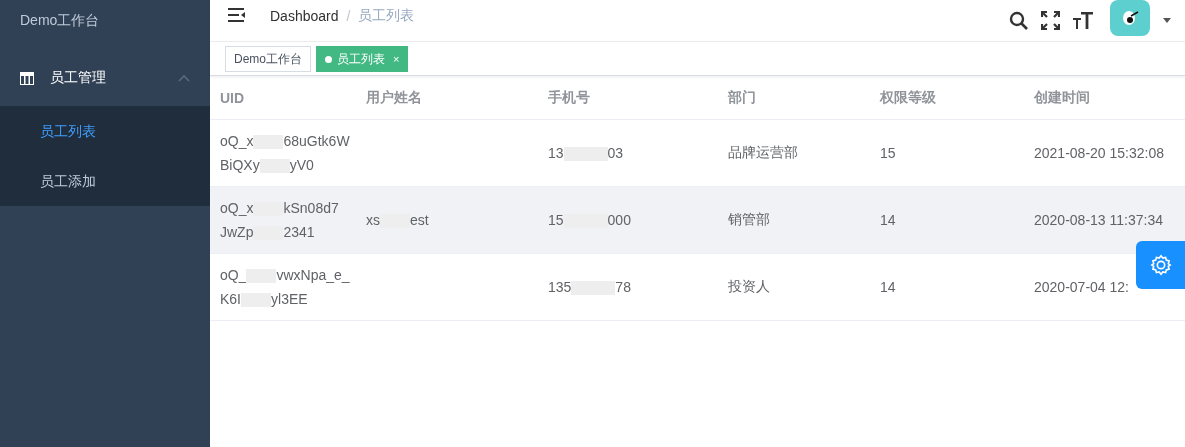 The width and height of the screenshot is (1185, 447). I want to click on table-cell-text: K6I yl3EE, so click(264, 300).